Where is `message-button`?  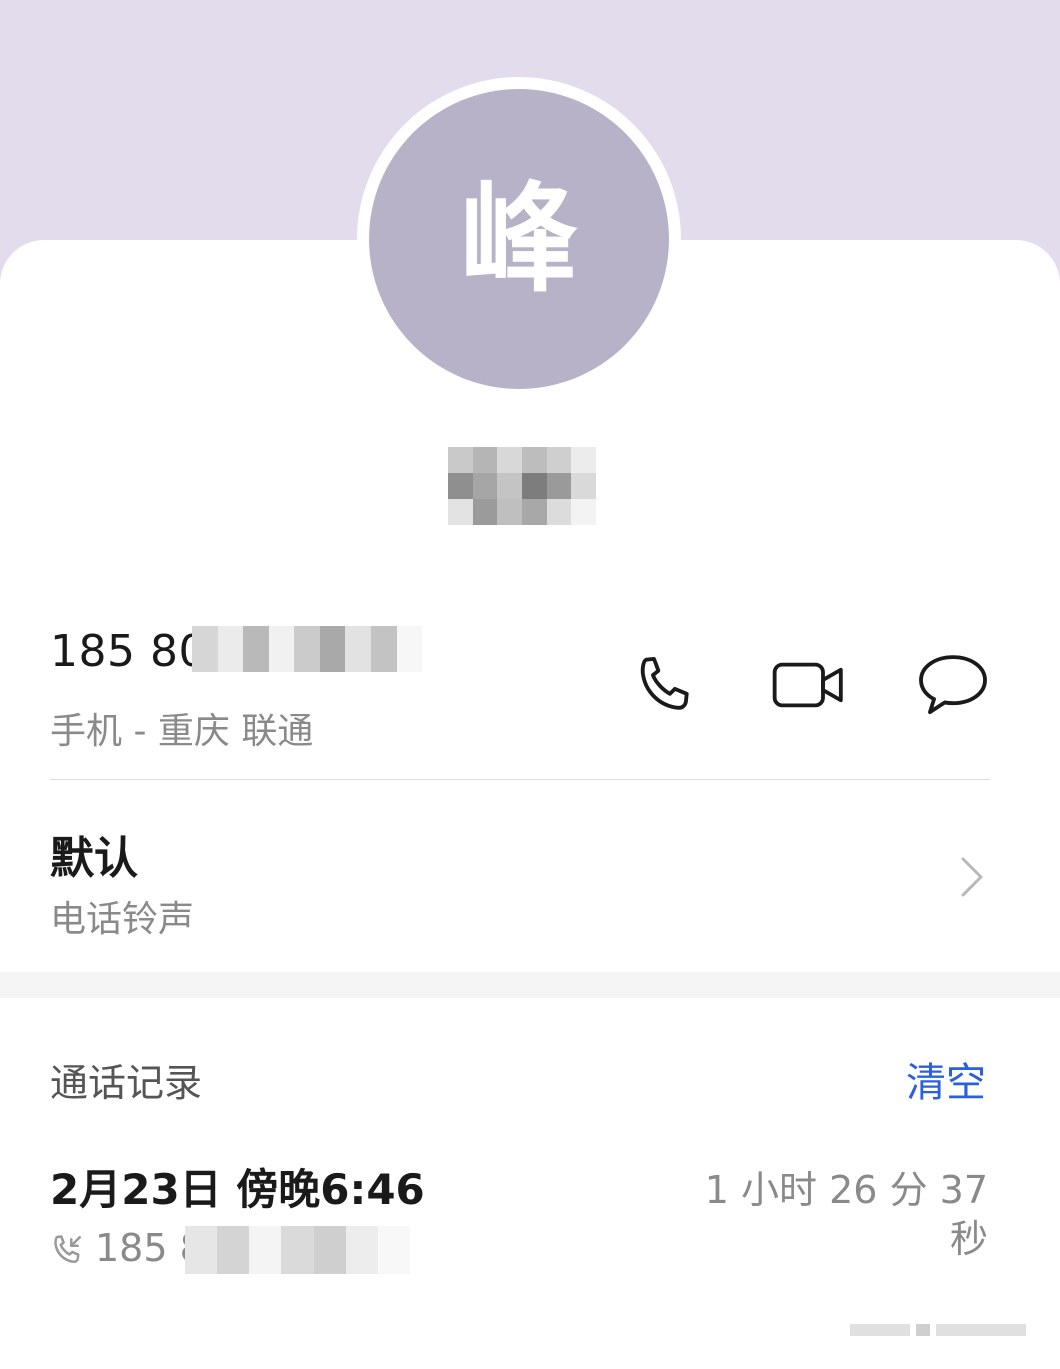 message-button is located at coordinates (953, 684).